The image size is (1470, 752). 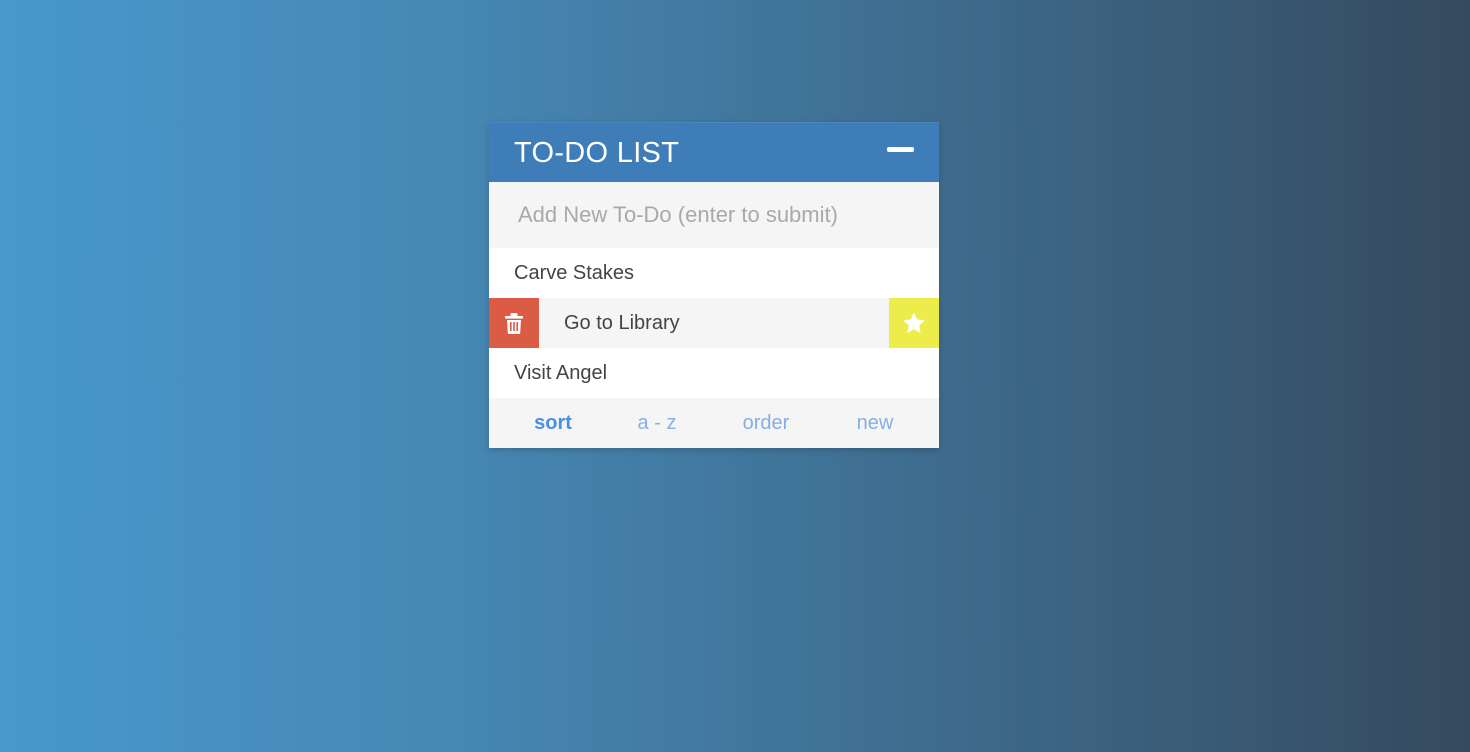 I want to click on sort-footer: sort a - z order new, so click(x=714, y=423).